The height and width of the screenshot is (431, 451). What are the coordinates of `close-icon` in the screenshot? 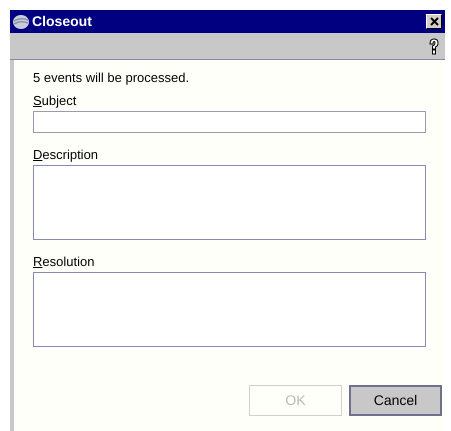 It's located at (434, 21).